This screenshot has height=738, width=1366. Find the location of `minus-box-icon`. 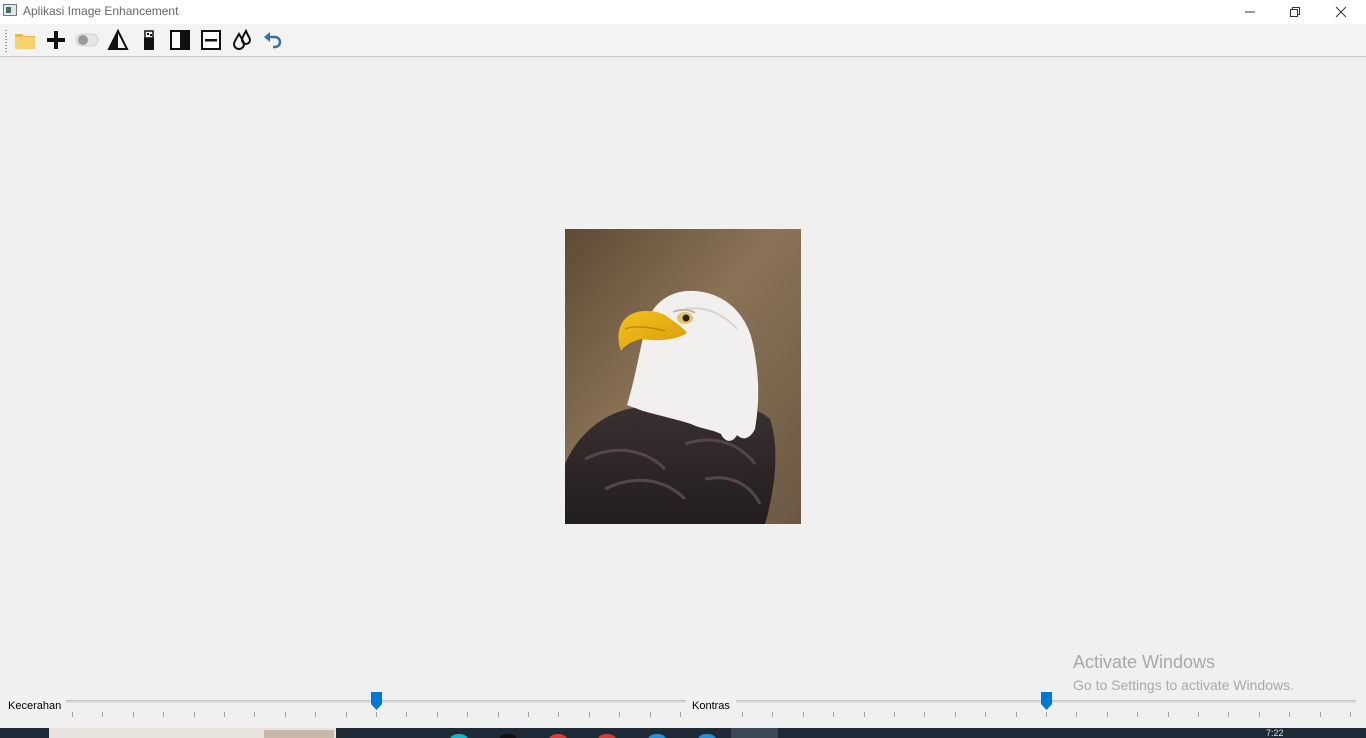

minus-box-icon is located at coordinates (211, 40).